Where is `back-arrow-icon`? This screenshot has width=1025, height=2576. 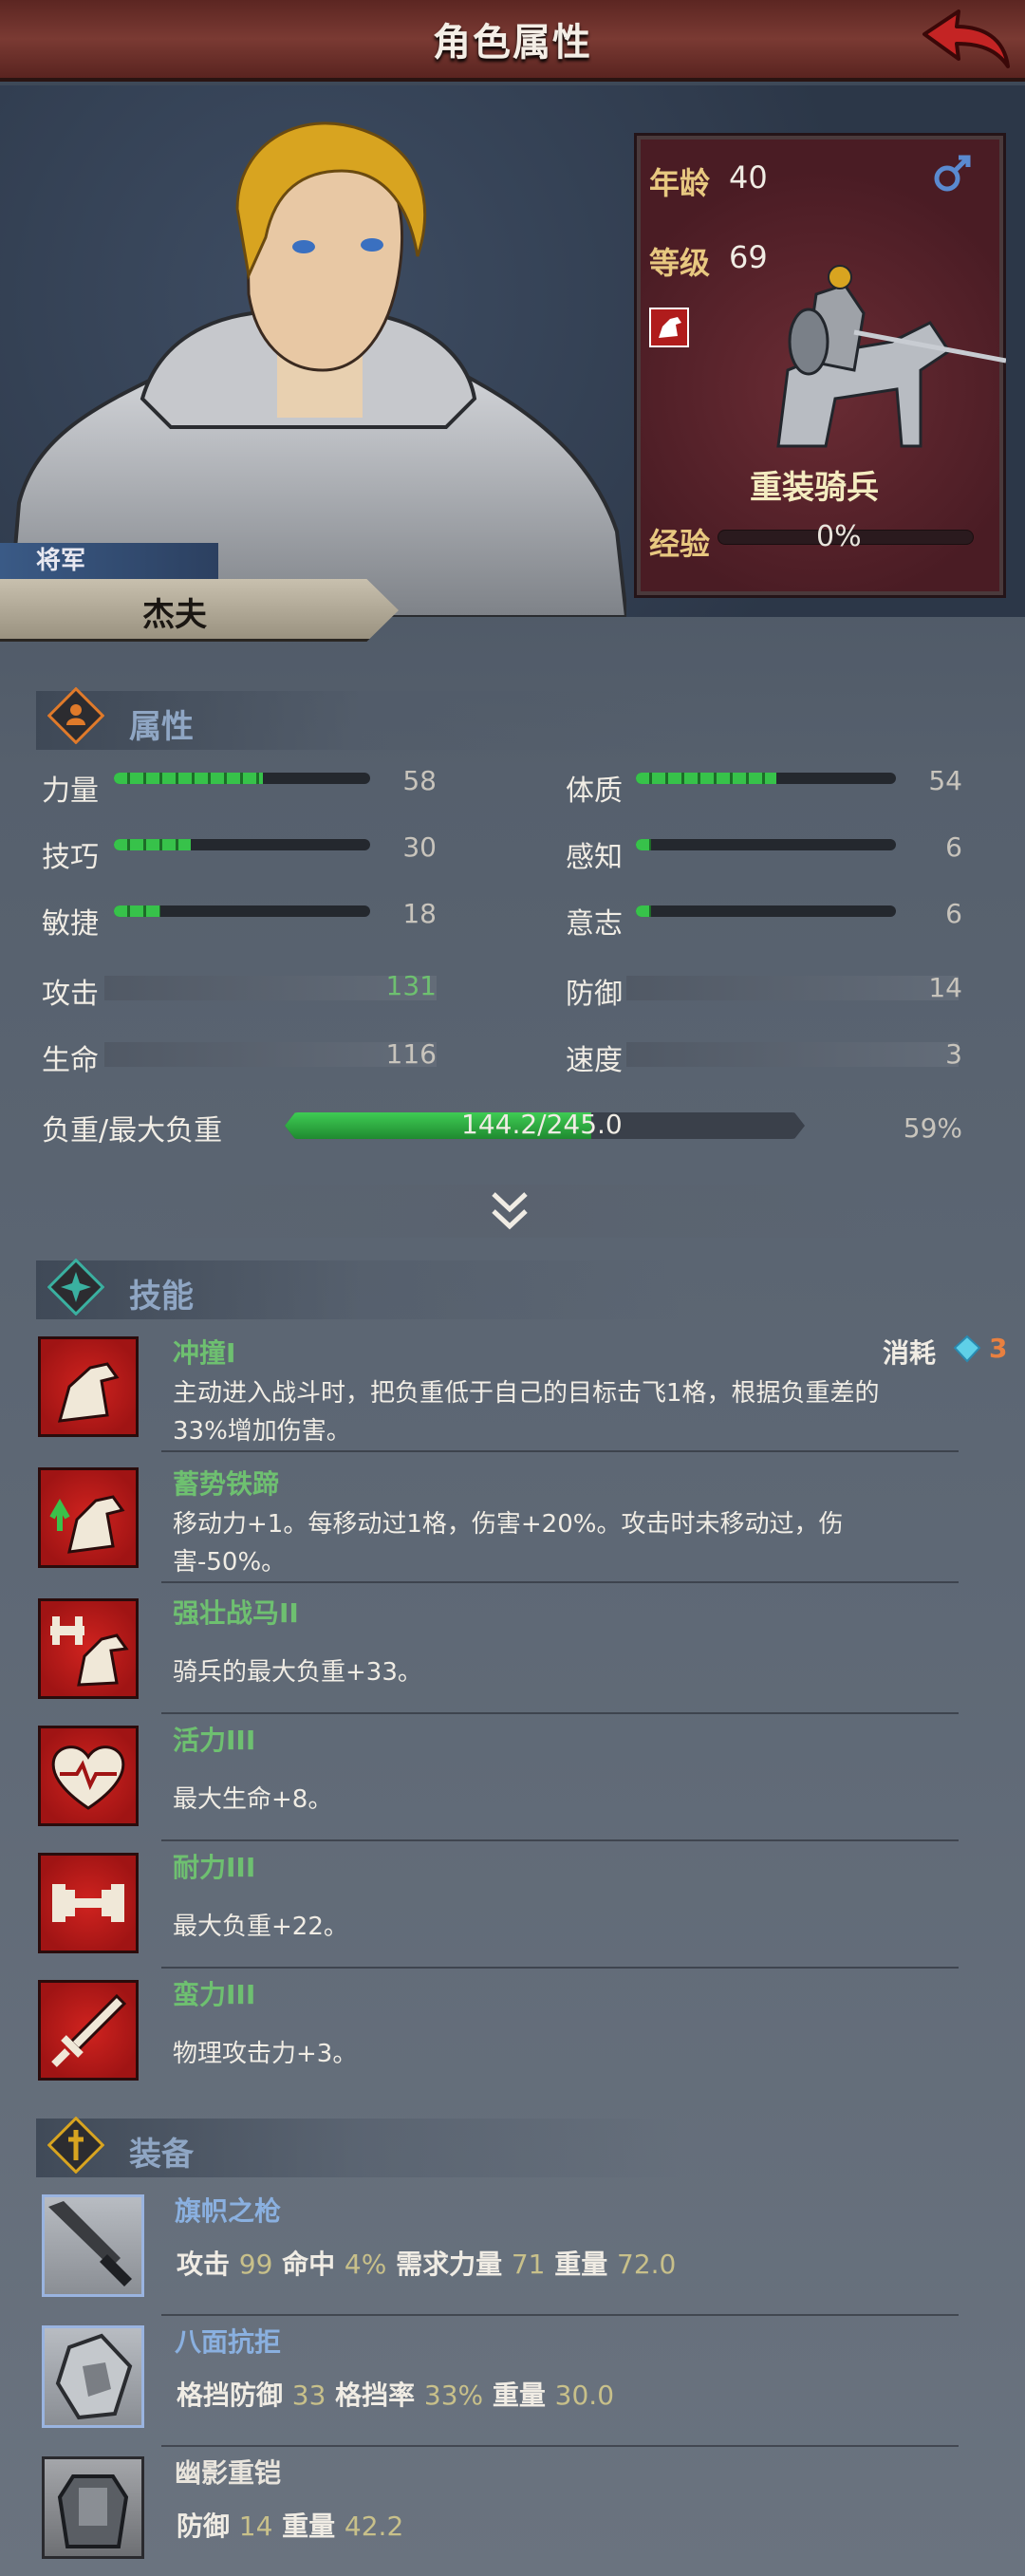
back-arrow-icon is located at coordinates (964, 40).